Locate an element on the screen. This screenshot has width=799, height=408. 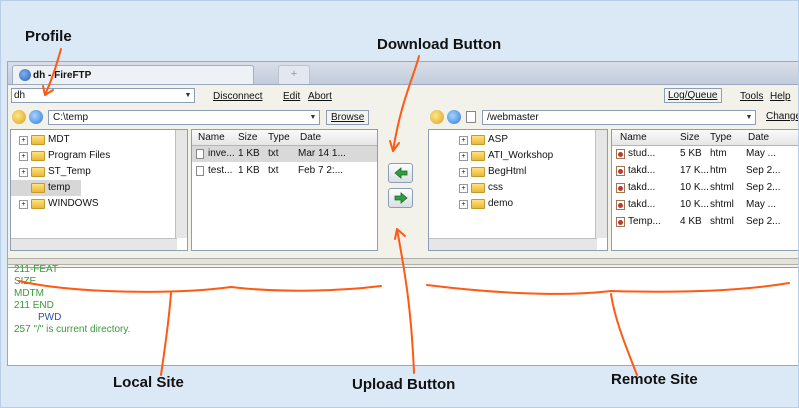
profile-pointer-line is located at coordinates (53, 72).